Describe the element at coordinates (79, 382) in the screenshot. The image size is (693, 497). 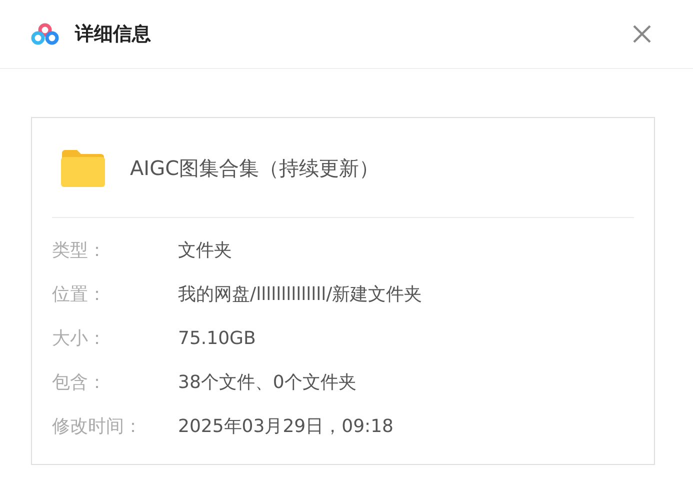
I see `detail-label: 包含：` at that location.